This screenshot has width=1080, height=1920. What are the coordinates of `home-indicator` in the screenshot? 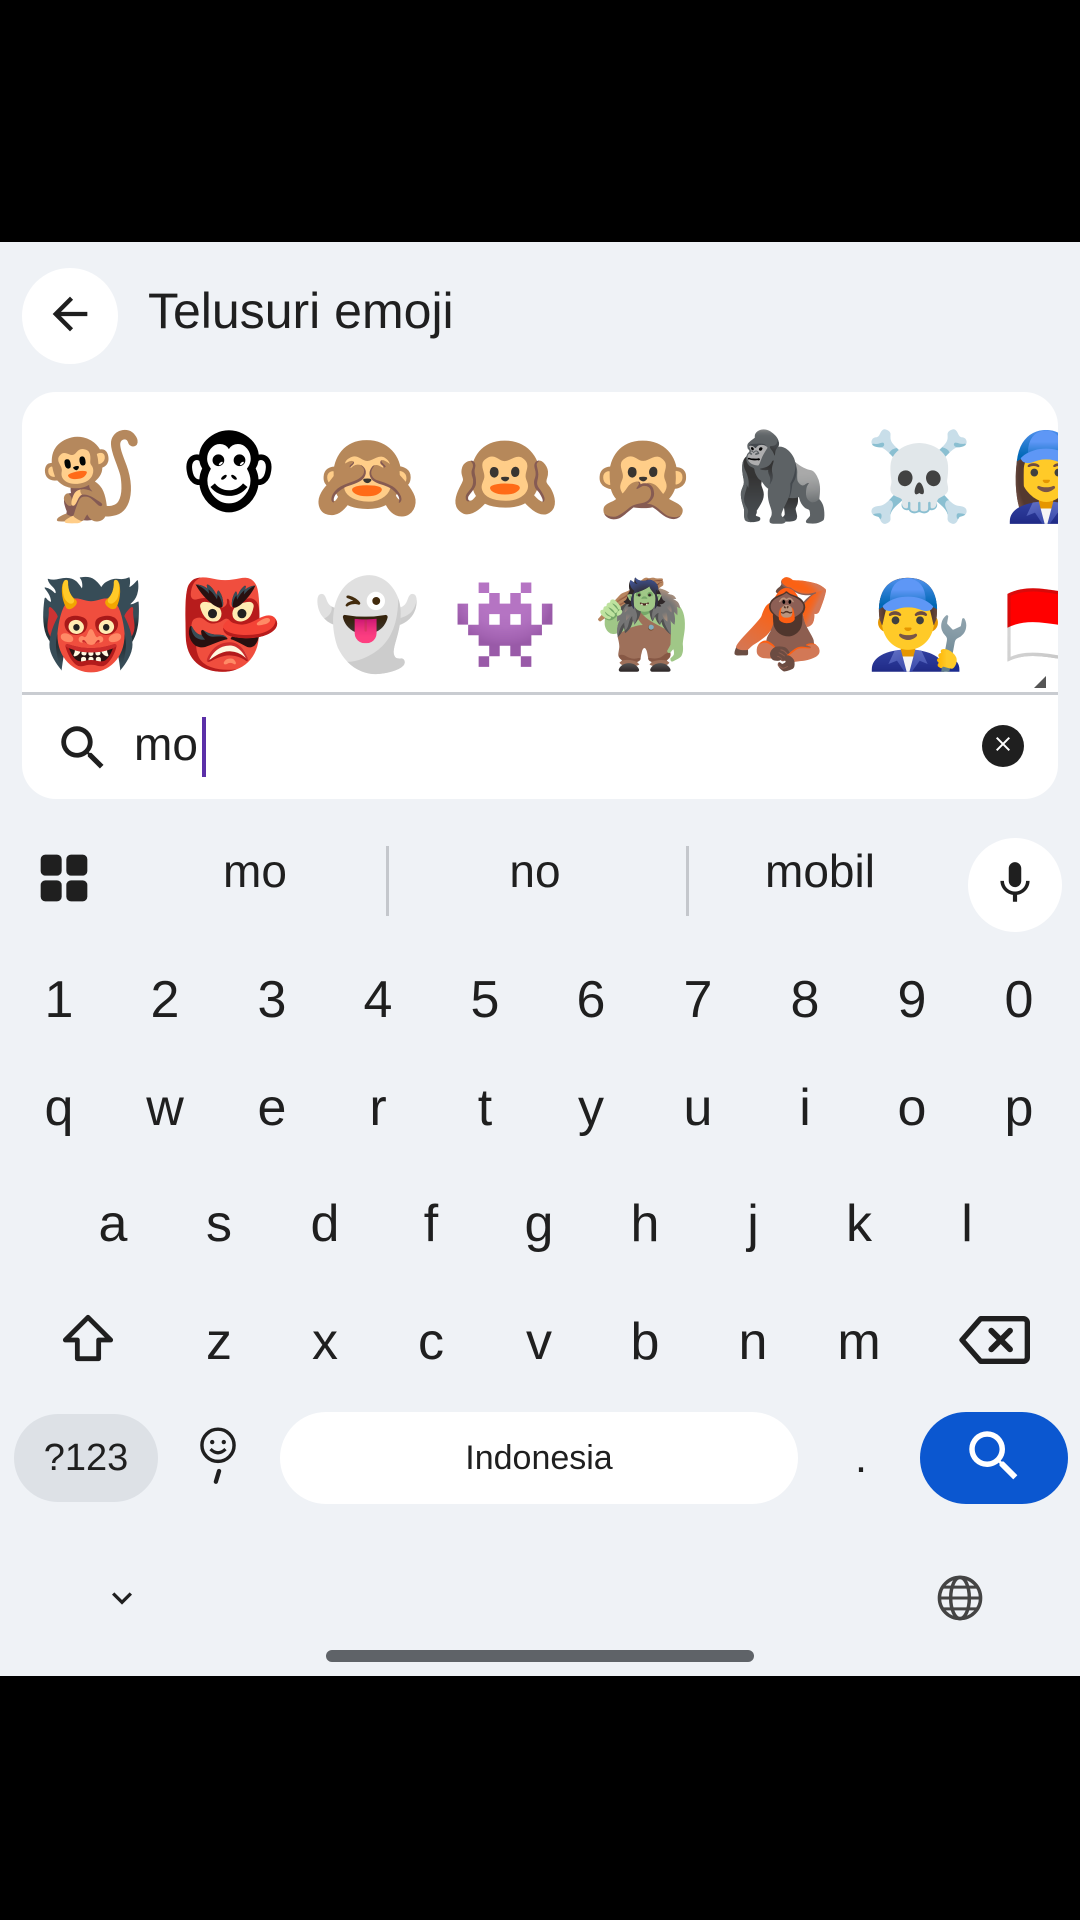 It's located at (540, 1656).